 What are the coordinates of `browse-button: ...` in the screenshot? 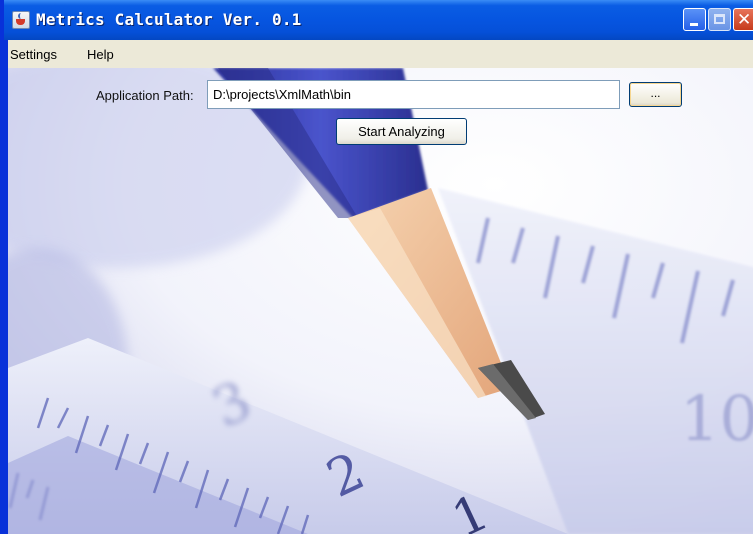 It's located at (655, 94).